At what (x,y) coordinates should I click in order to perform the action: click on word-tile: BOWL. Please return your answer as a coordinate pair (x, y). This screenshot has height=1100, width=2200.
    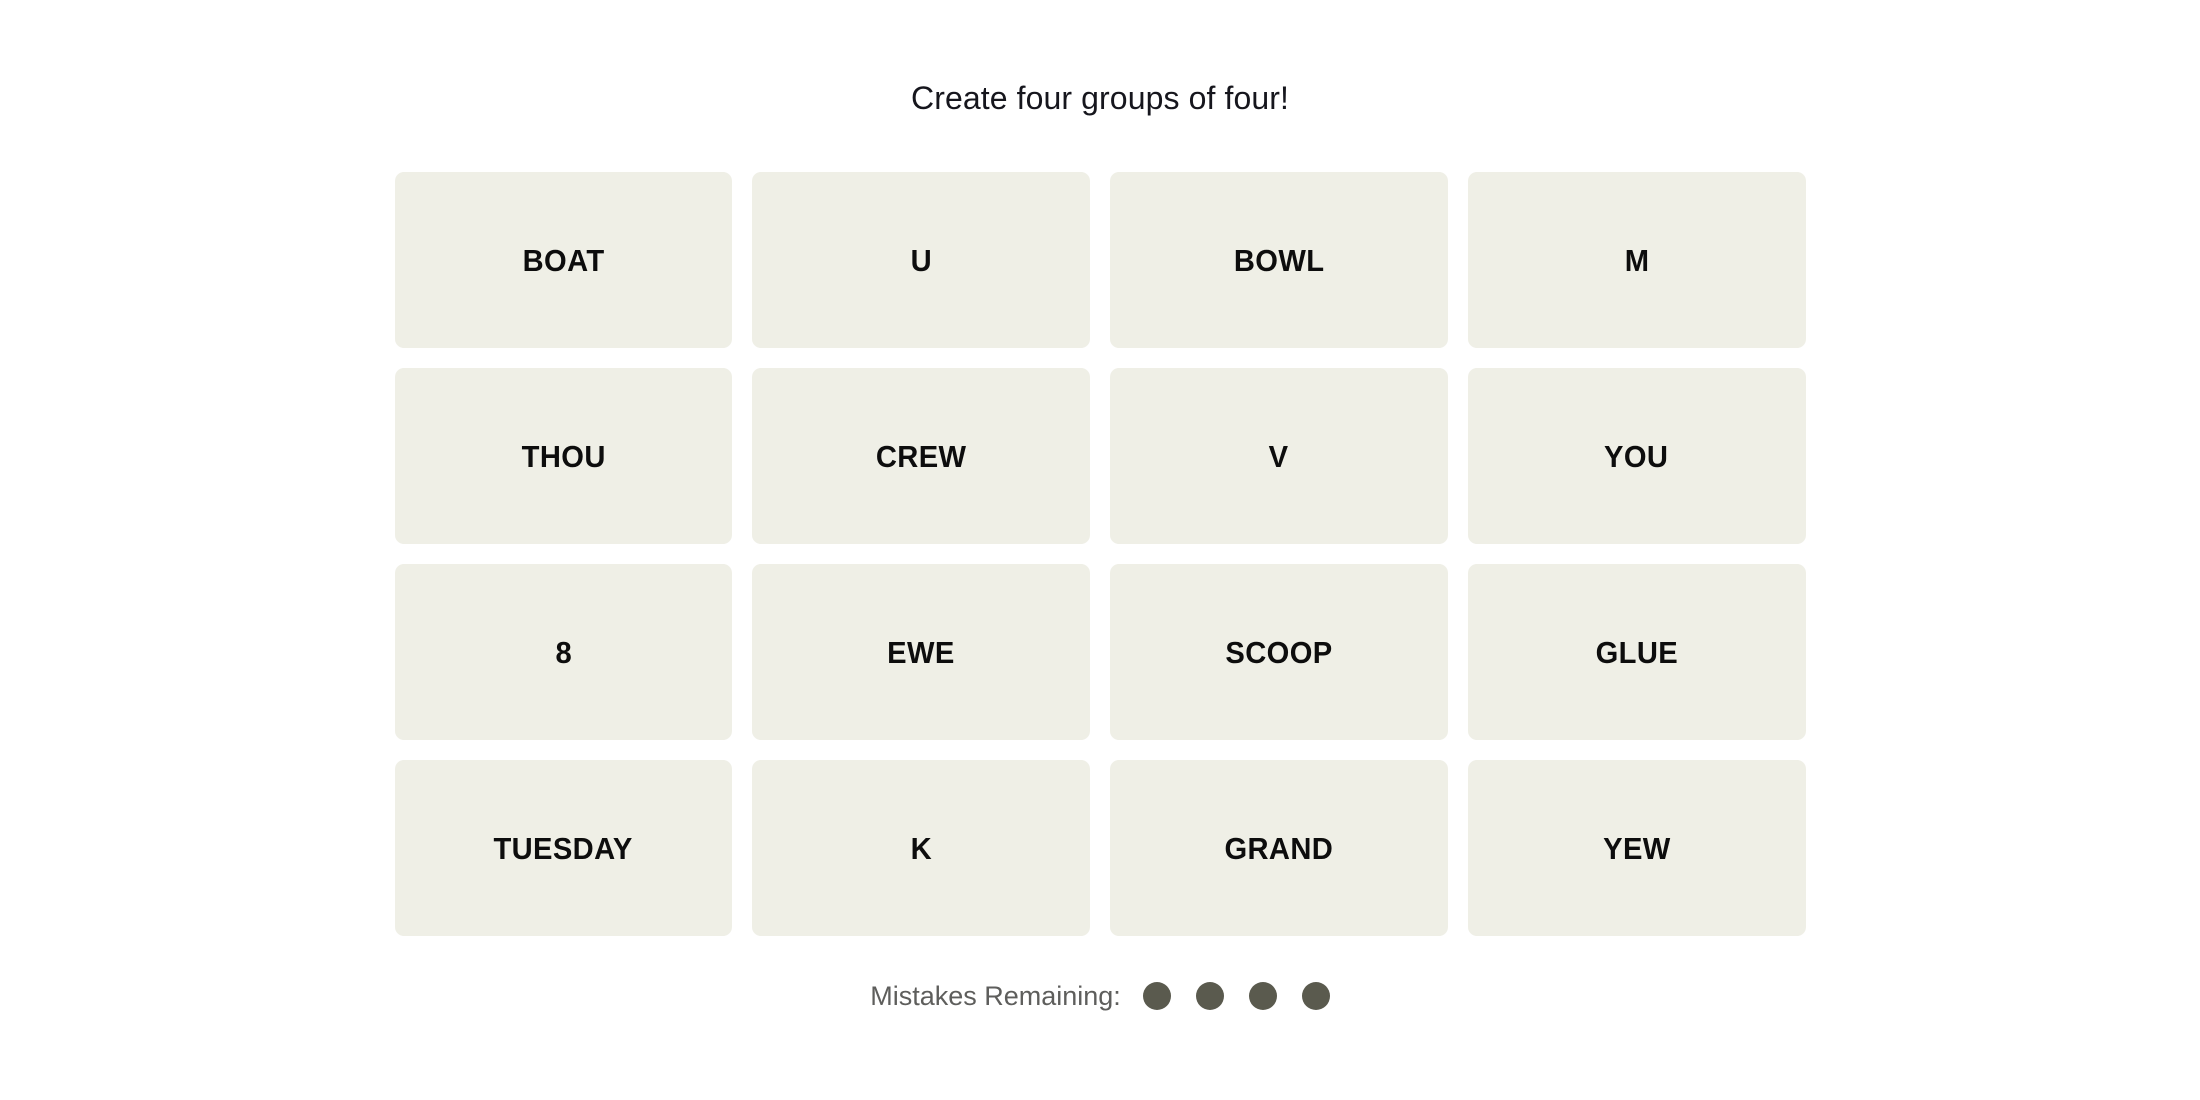
    Looking at the image, I should click on (1279, 260).